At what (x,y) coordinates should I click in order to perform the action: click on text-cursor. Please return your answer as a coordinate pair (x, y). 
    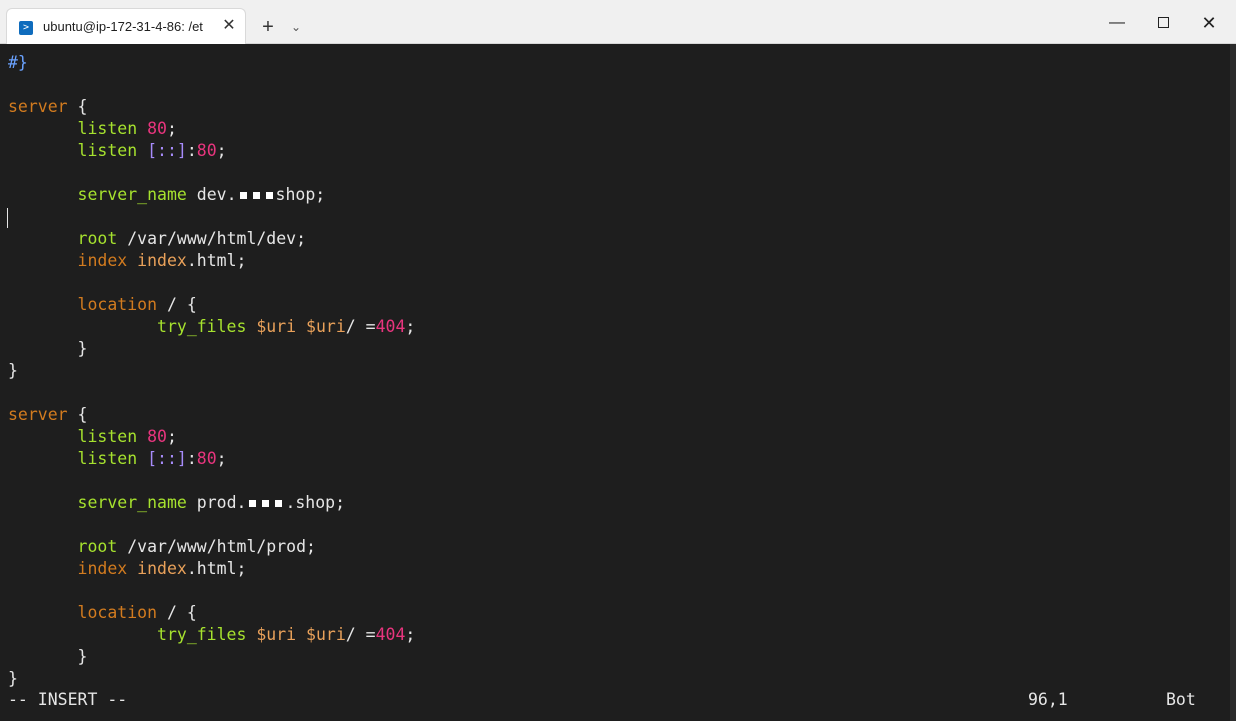
    Looking at the image, I should click on (7, 218).